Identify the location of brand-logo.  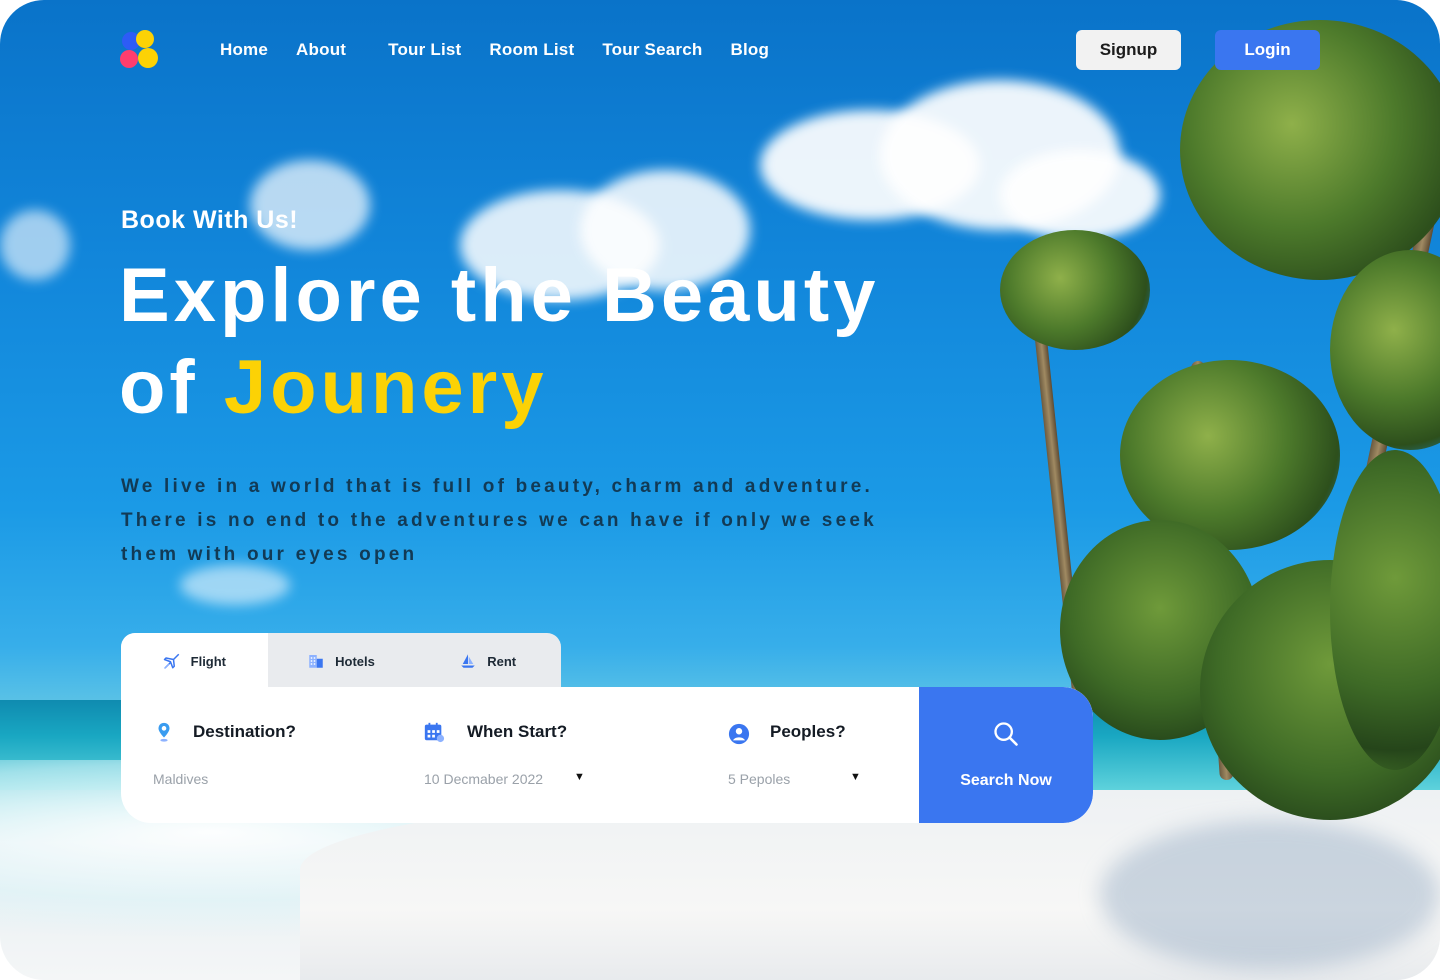
(140, 50).